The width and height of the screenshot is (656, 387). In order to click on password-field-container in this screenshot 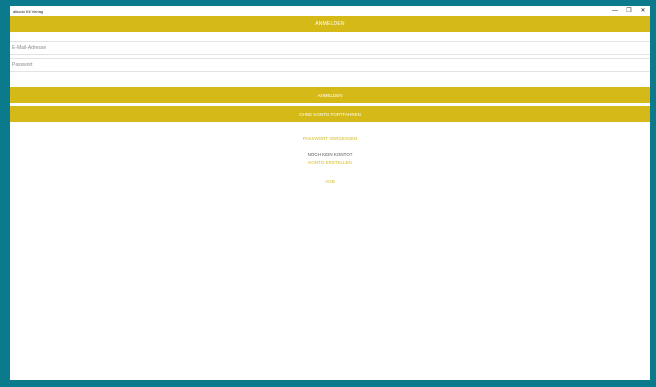, I will do `click(330, 65)`.